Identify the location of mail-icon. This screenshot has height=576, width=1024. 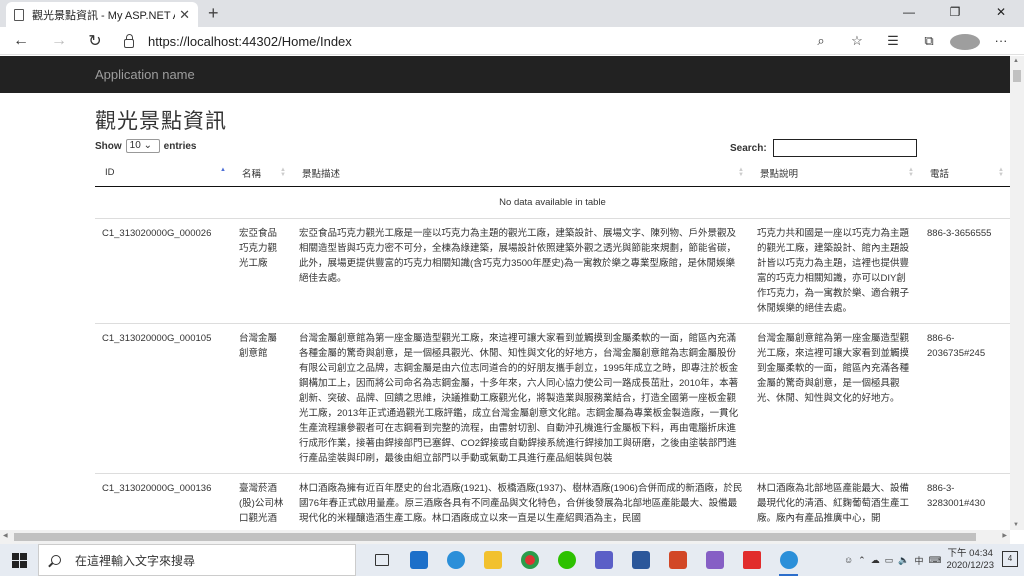
(418, 560).